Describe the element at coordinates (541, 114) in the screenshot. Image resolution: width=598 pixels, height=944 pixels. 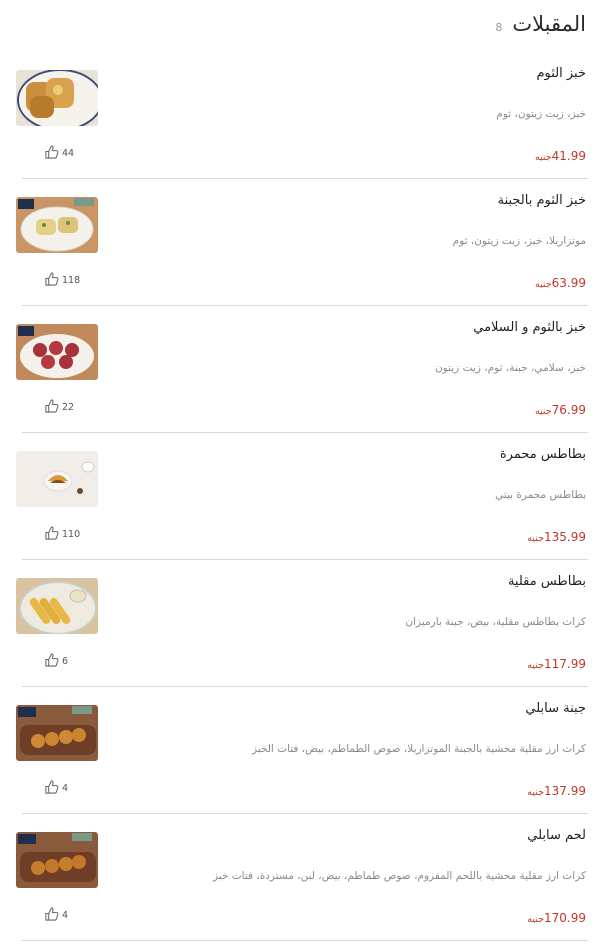
I see `dish-description: خبز، زيت زيتون، ثوم` at that location.